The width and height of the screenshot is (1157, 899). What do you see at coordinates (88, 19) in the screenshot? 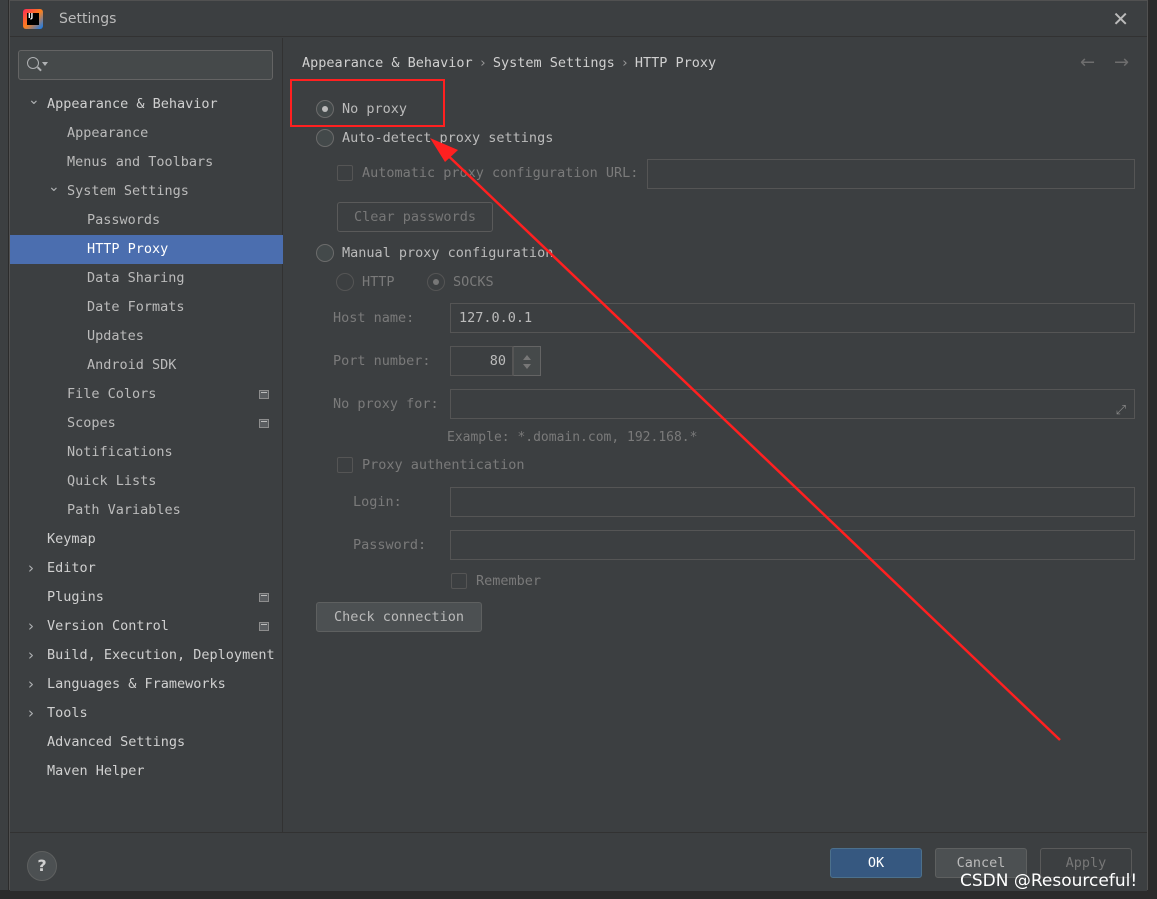
I see `window-title: Settings` at bounding box center [88, 19].